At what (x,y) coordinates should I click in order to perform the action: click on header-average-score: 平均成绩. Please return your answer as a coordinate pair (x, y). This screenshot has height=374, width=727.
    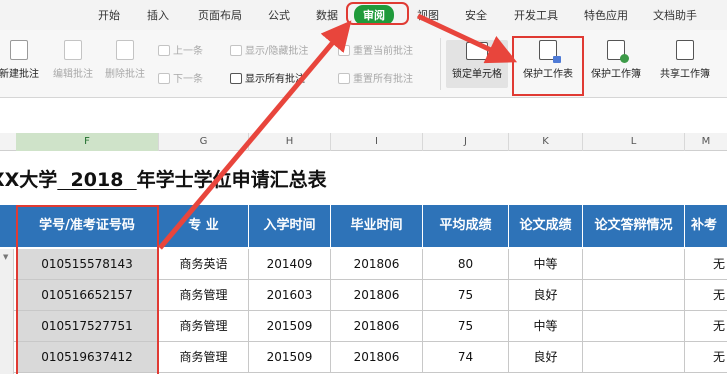
    Looking at the image, I should click on (466, 226).